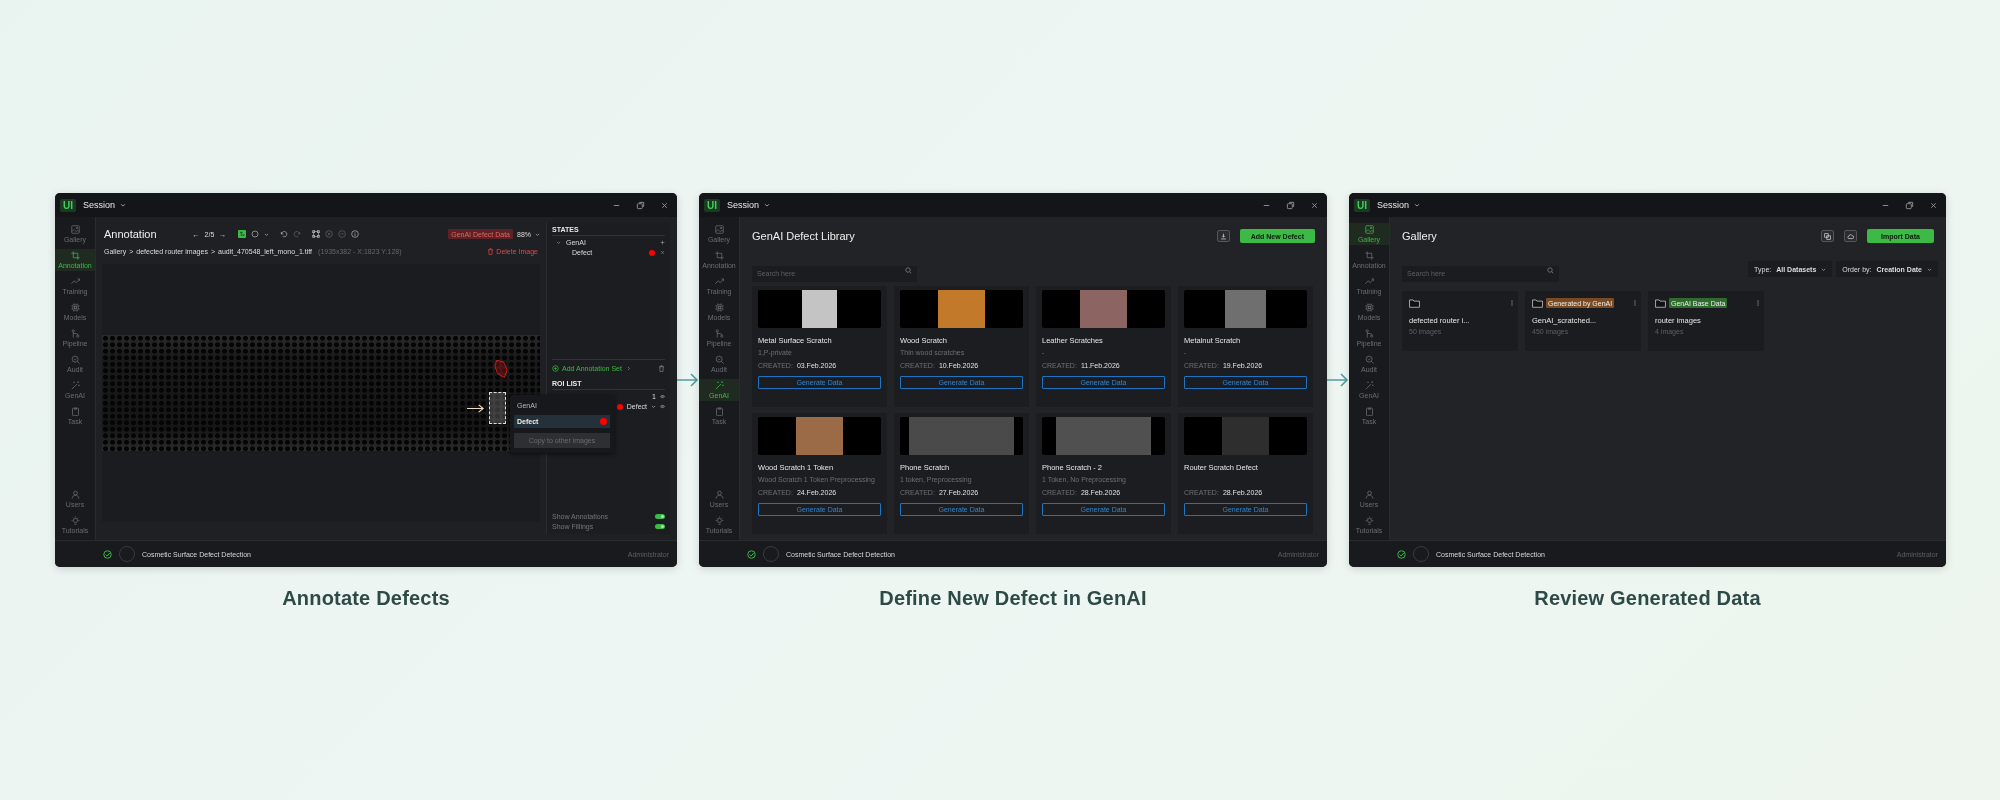  I want to click on copy-button, so click(1828, 236).